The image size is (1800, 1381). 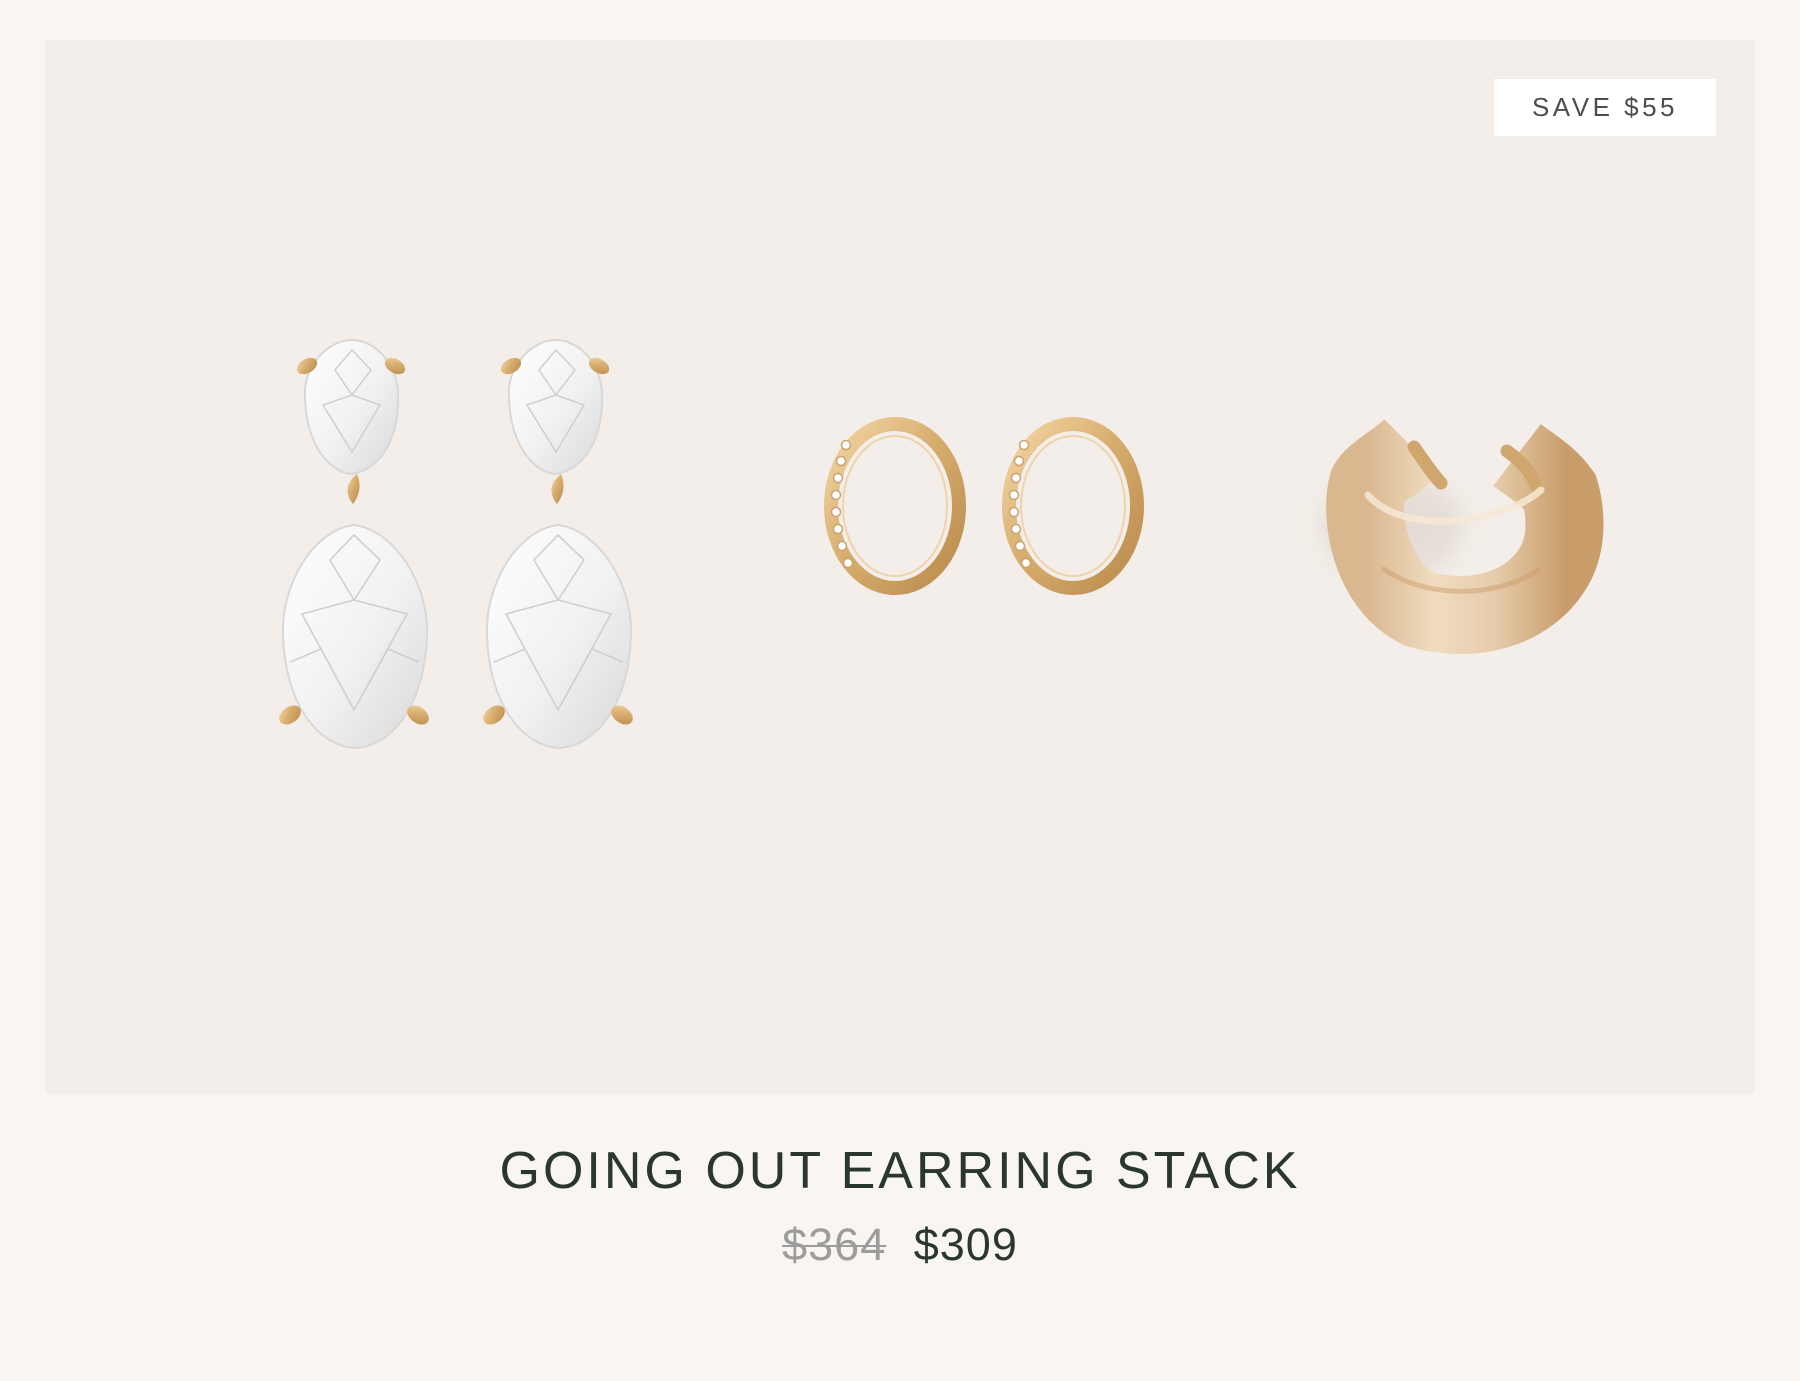 I want to click on ear-cuff-icon, so click(x=1463, y=536).